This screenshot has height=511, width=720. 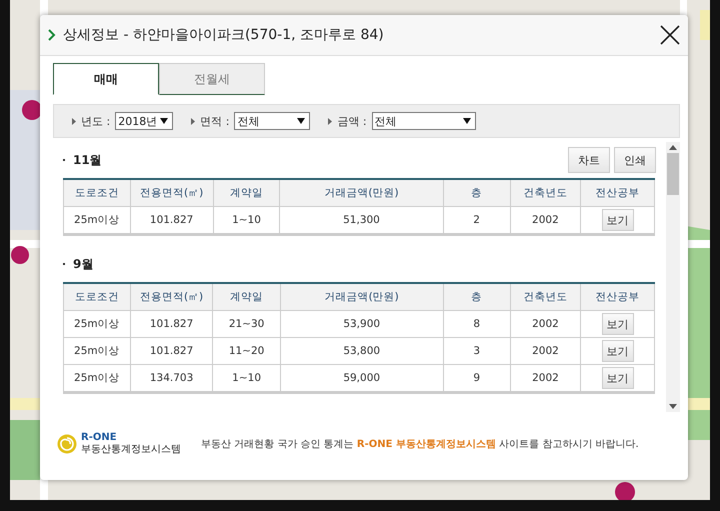 I want to click on table-cell: 8, so click(x=476, y=324).